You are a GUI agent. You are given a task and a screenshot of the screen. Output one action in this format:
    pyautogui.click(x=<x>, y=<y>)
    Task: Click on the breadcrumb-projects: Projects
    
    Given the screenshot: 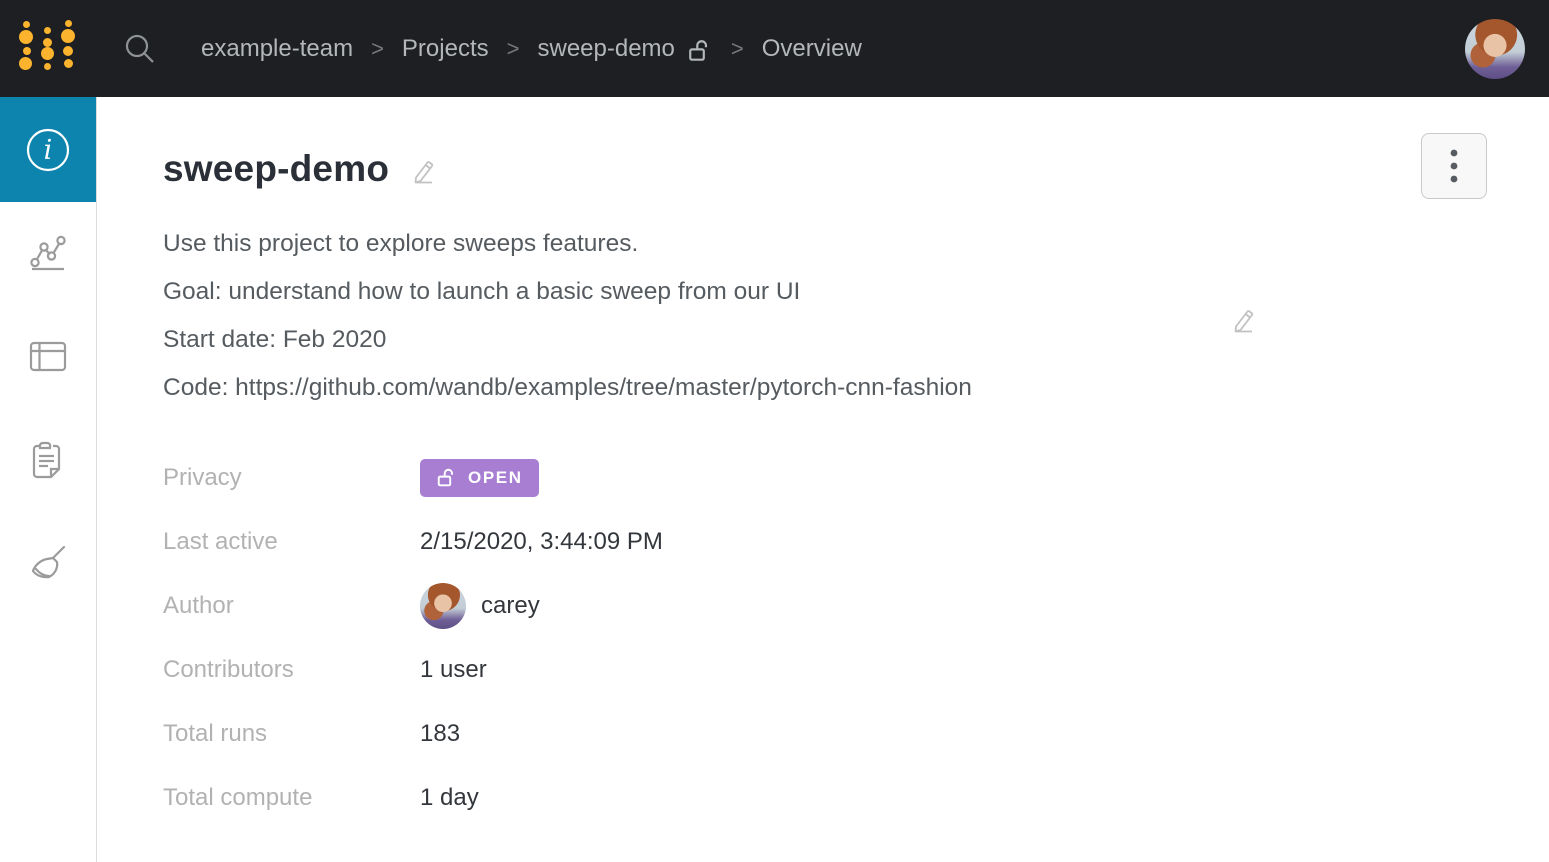 What is the action you would take?
    pyautogui.click(x=445, y=49)
    